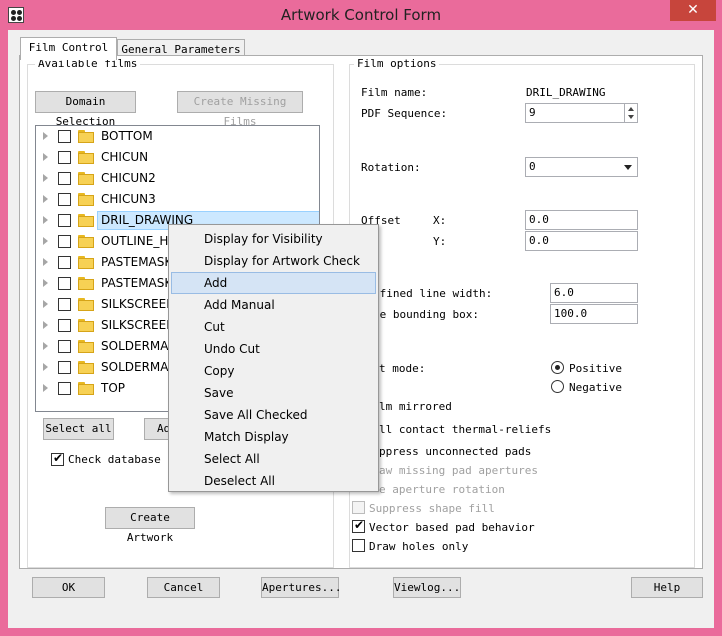 The image size is (722, 636). I want to click on tree-item: CHICUN2, so click(177, 178).